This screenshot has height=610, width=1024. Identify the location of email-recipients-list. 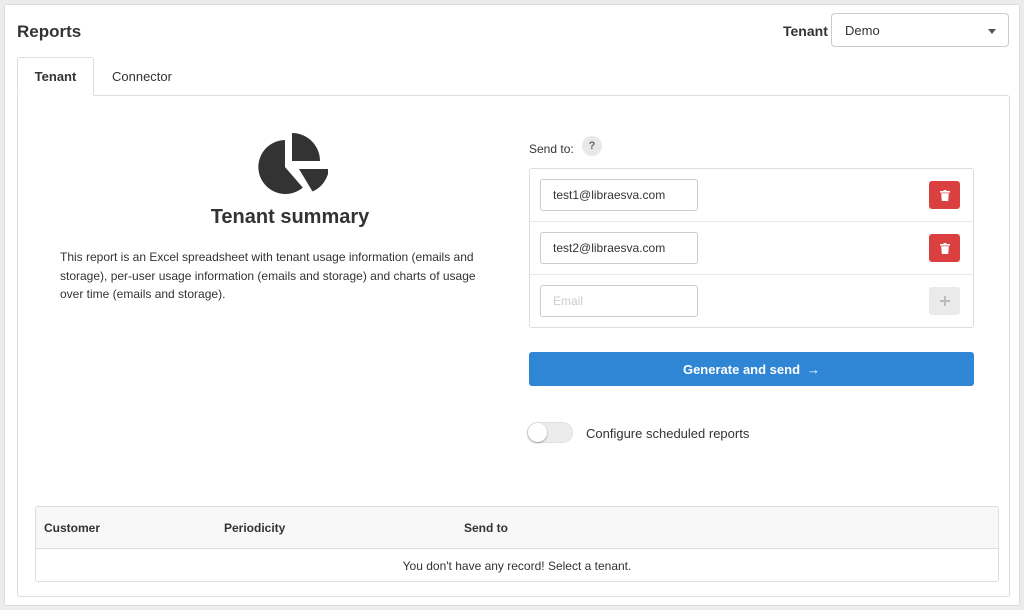
(751, 248).